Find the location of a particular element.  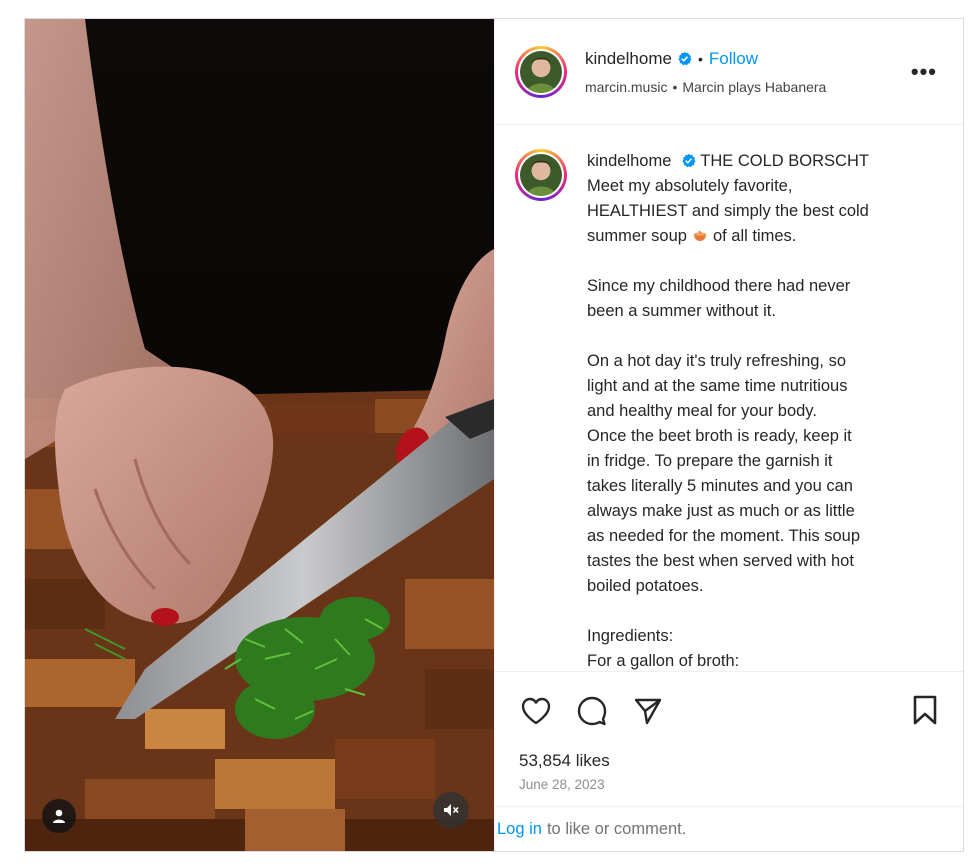

caption-title: THE COLD BORSCHT is located at coordinates (784, 161).